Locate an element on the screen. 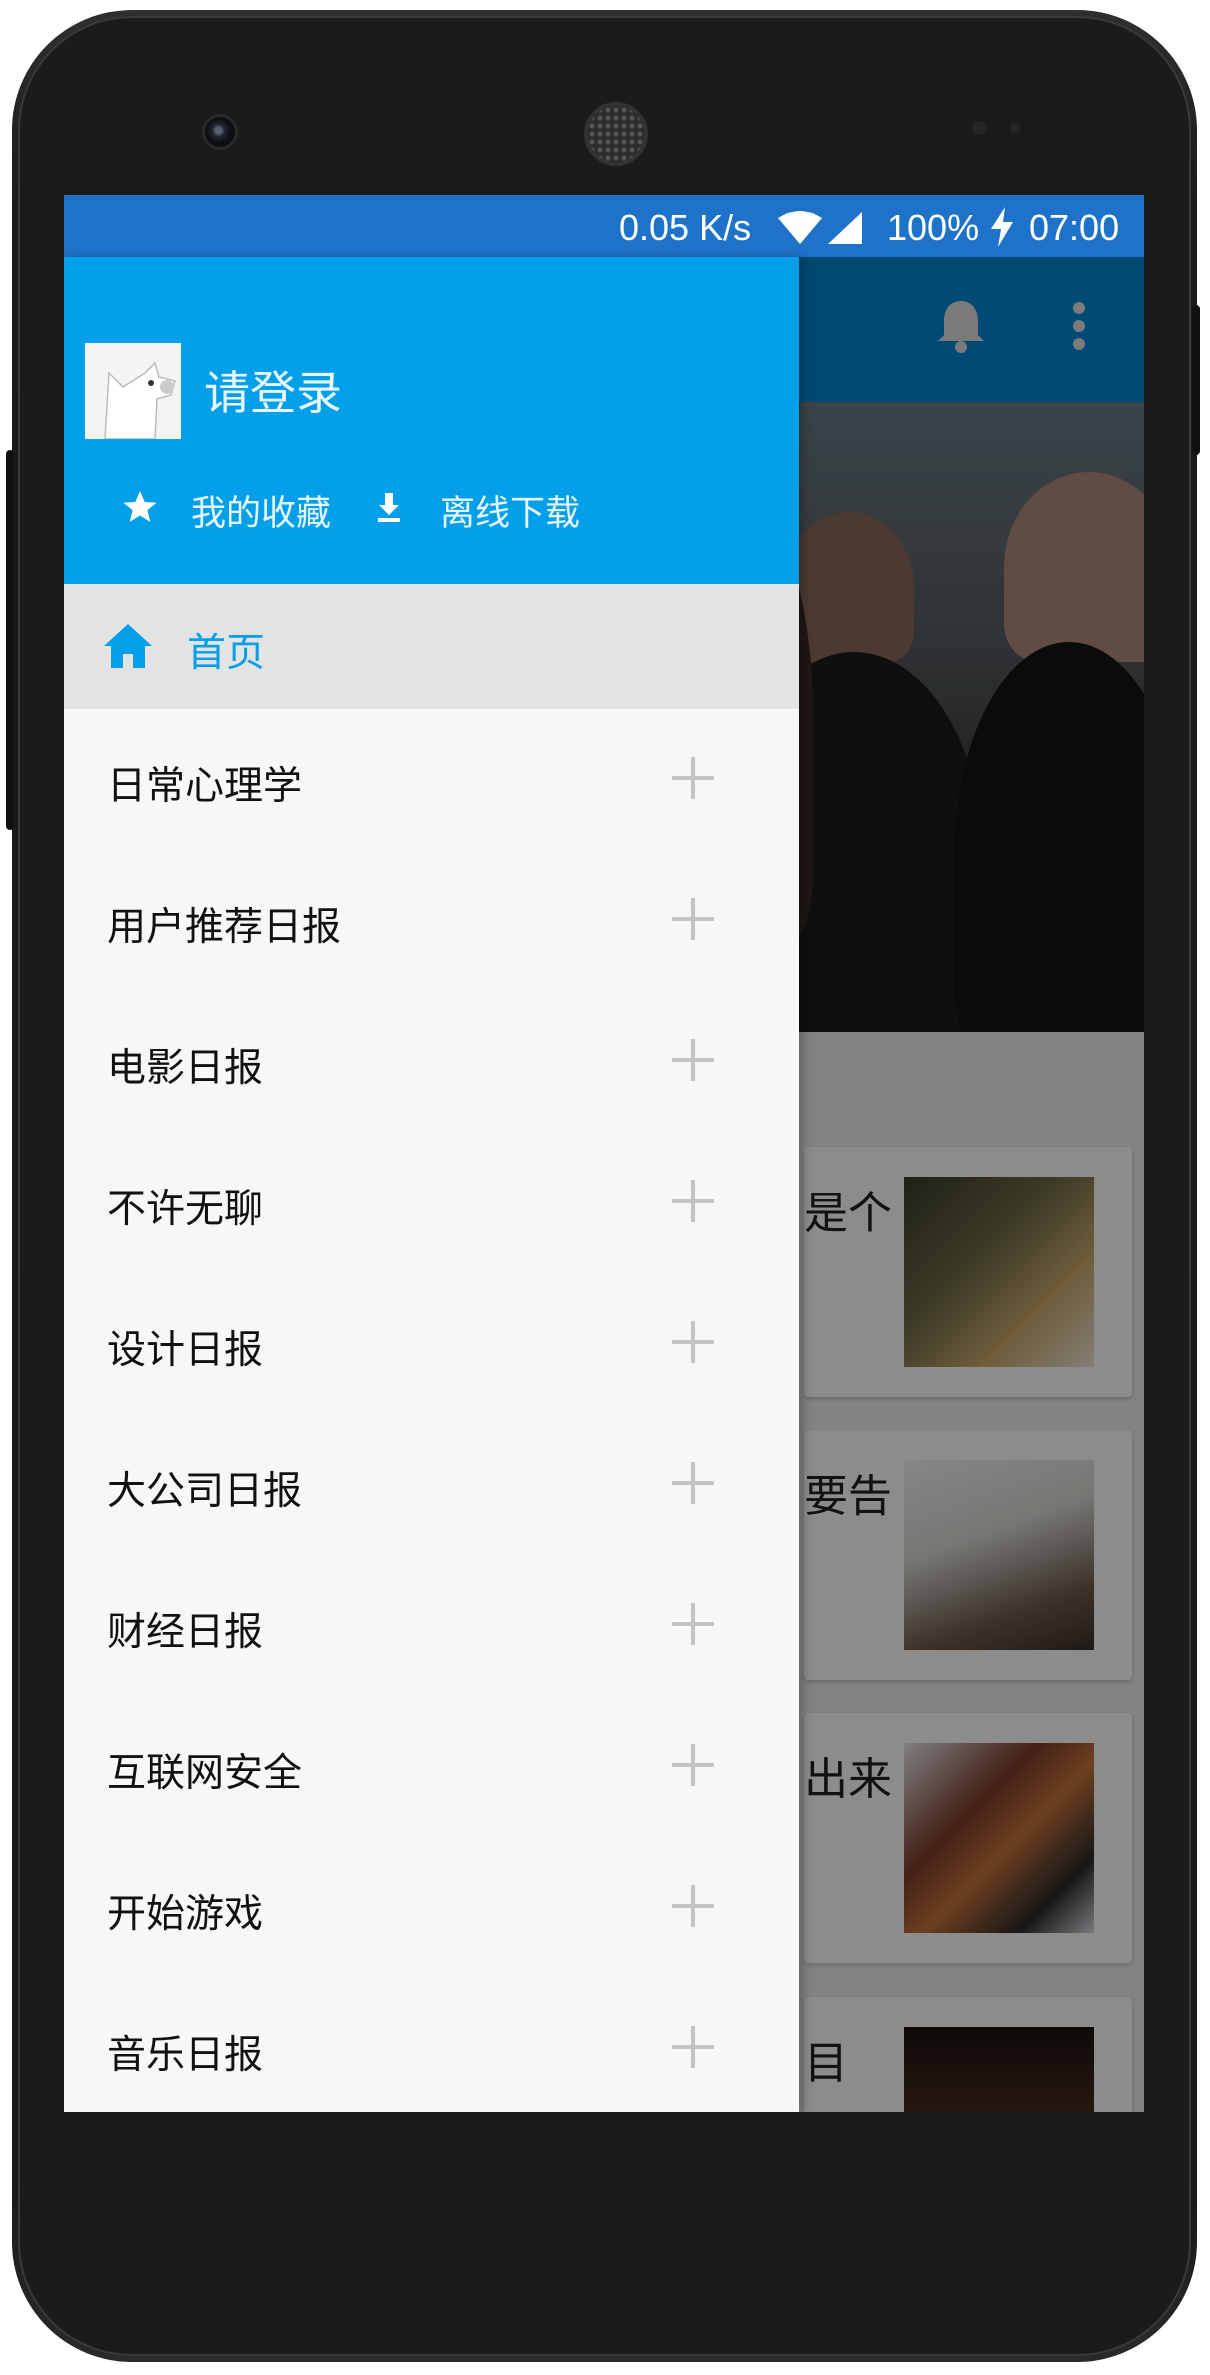 Image resolution: width=1210 pixels, height=2375 pixels. front-camera is located at coordinates (220, 132).